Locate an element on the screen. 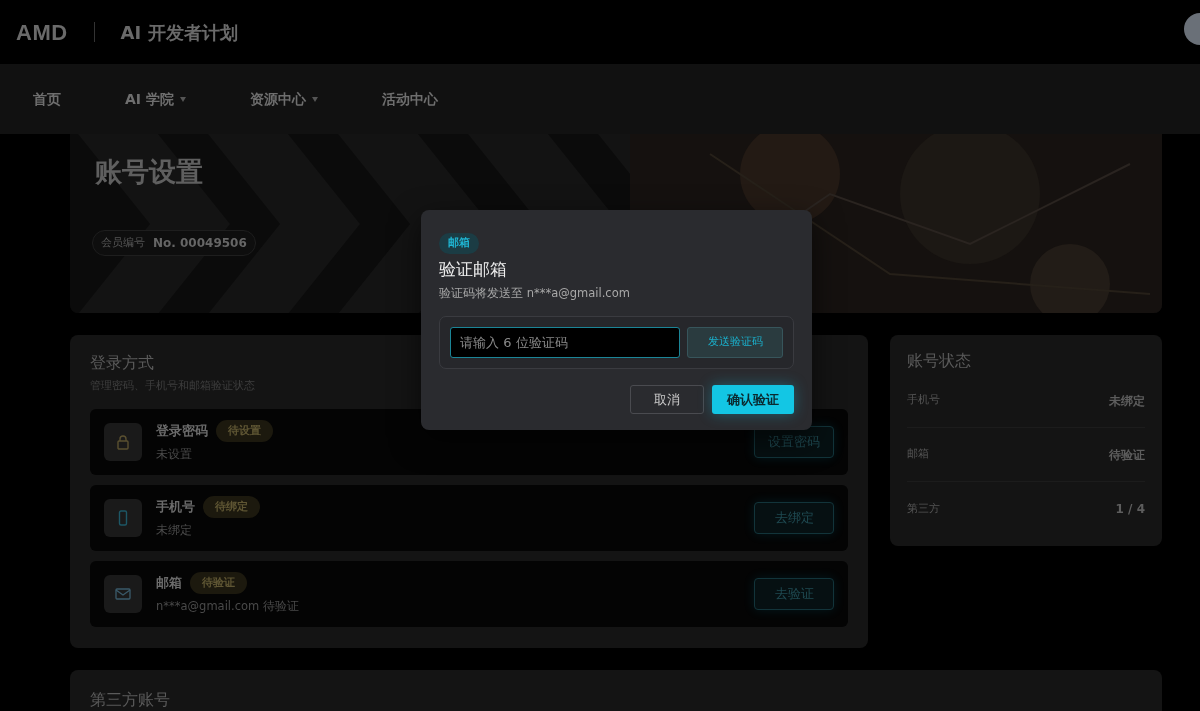 This screenshot has height=711, width=1200. status-badge: 待设置 is located at coordinates (244, 431).